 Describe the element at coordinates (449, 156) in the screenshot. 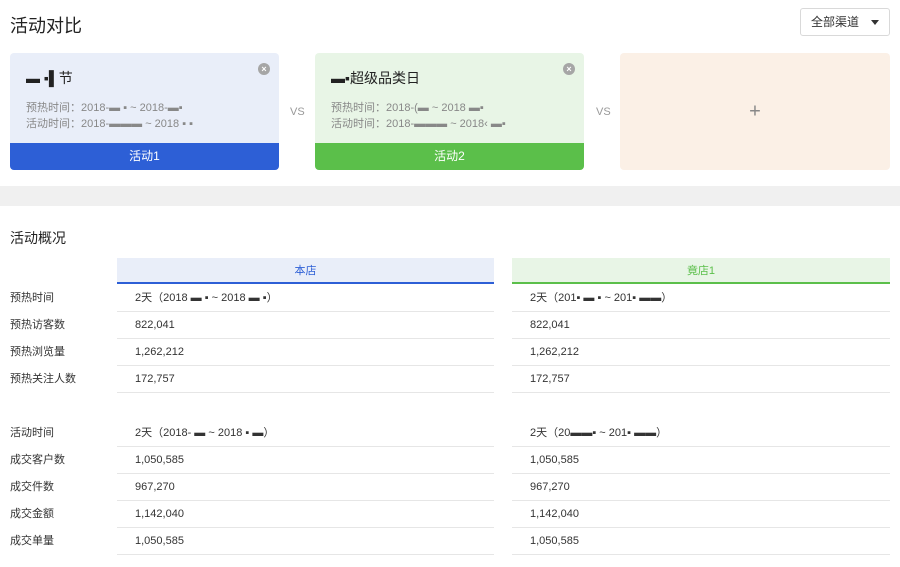

I see `activity-card-footer: 活动2` at that location.